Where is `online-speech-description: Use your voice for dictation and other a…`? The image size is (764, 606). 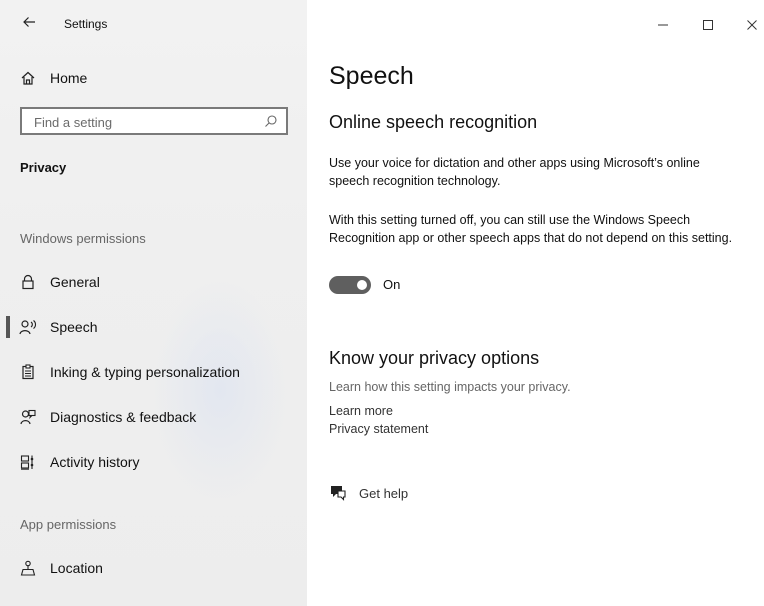 online-speech-description: Use your voice for dictation and other a… is located at coordinates (514, 172).